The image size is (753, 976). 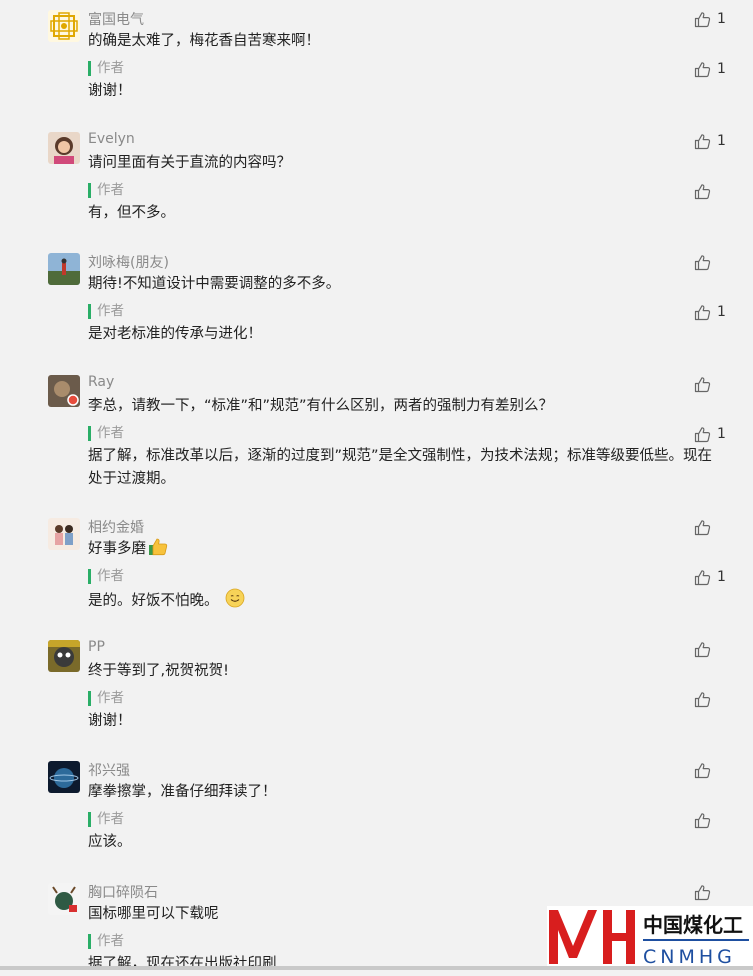 I want to click on comment-nickname: 相约金婚, so click(x=116, y=528).